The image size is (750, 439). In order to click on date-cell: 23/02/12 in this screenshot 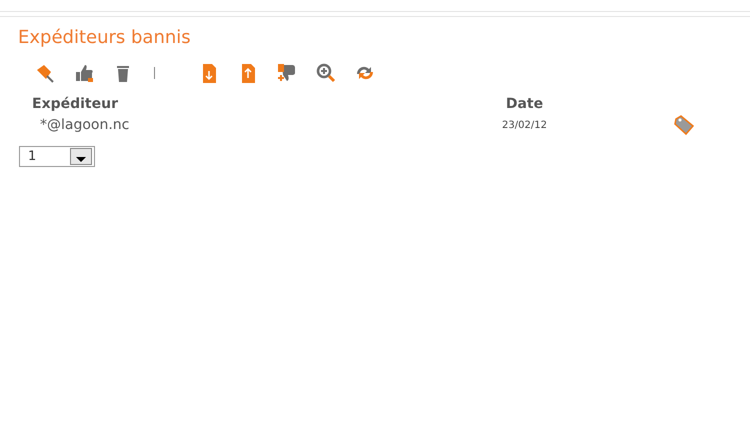, I will do `click(524, 125)`.